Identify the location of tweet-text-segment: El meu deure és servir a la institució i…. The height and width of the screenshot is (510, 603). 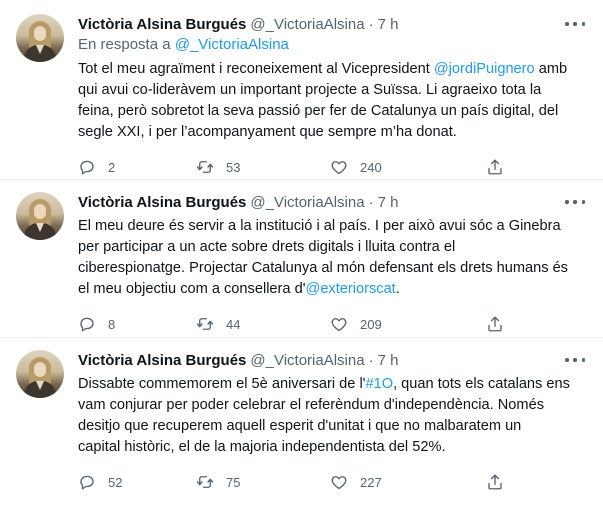
(319, 226).